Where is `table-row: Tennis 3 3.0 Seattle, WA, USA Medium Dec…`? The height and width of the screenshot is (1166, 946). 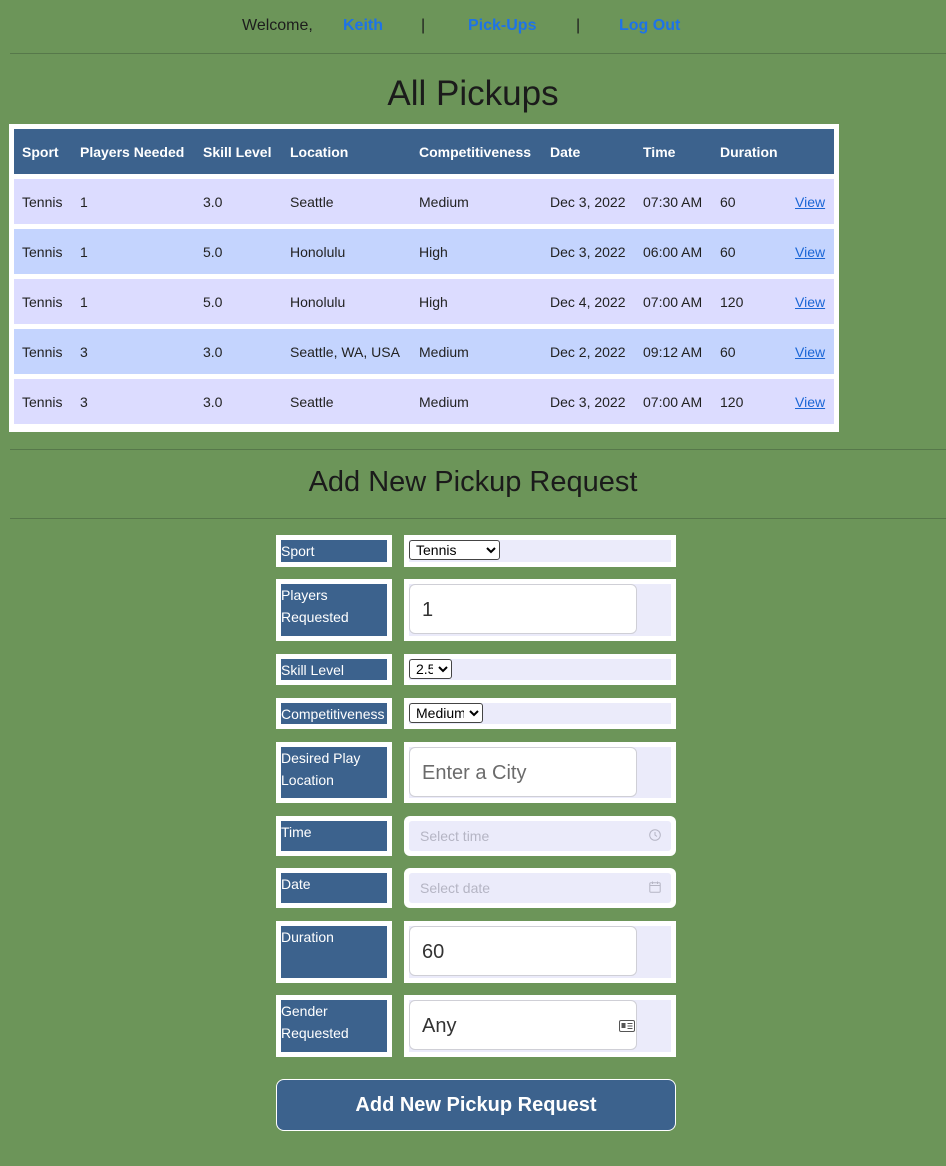
table-row: Tennis 3 3.0 Seattle, WA, USA Medium Dec… is located at coordinates (424, 351).